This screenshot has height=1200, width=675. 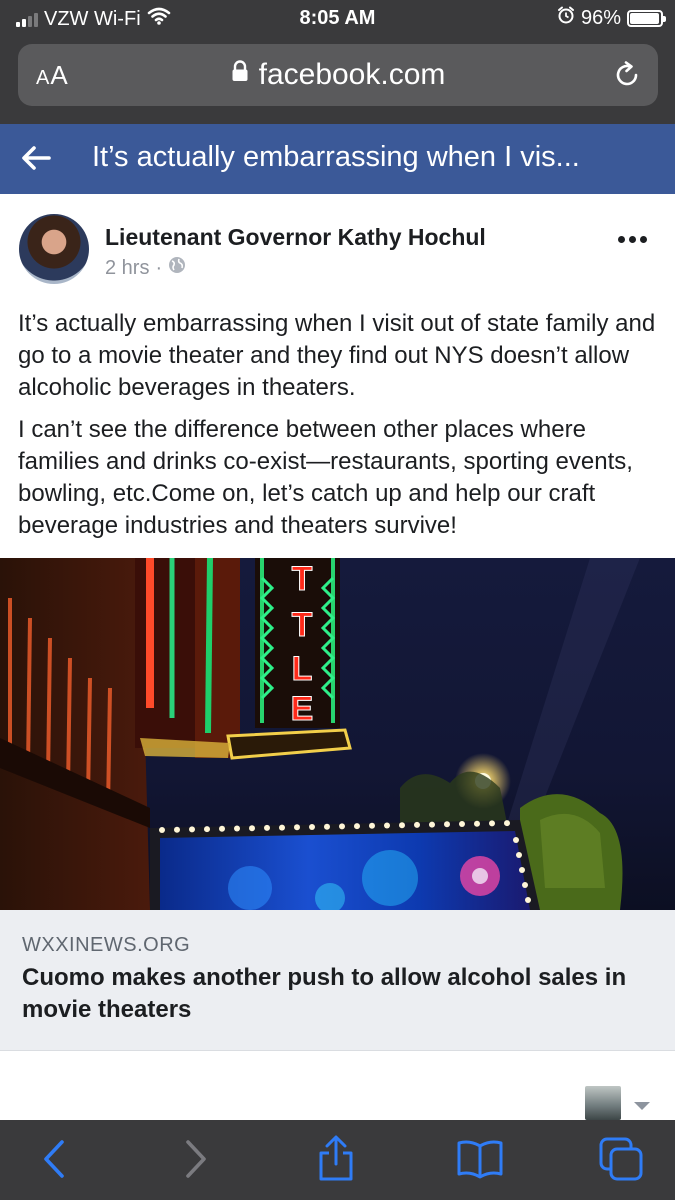 What do you see at coordinates (352, 74) in the screenshot?
I see `url-text: facebook.com` at bounding box center [352, 74].